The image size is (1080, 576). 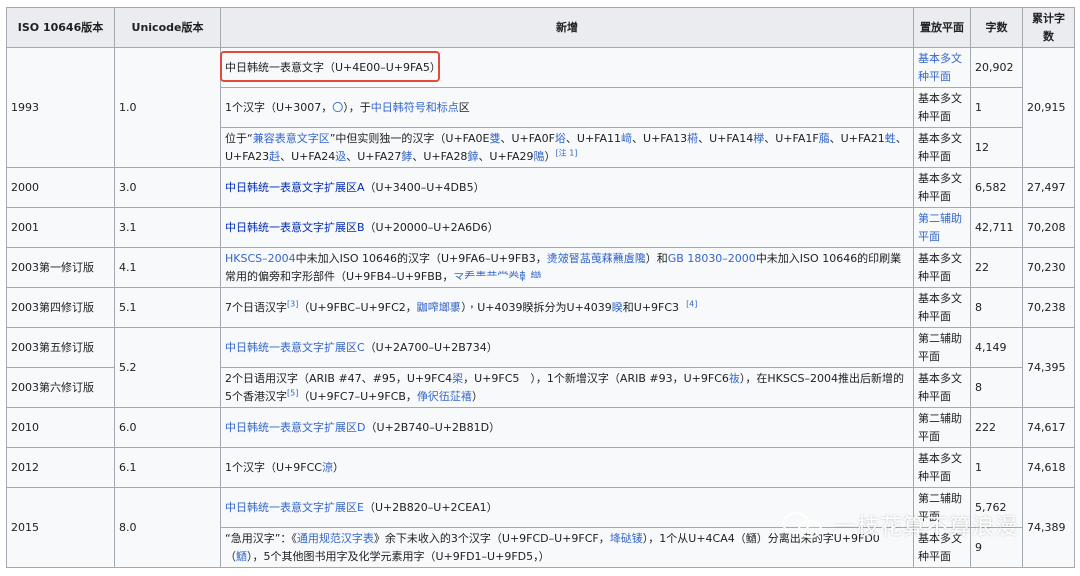 I want to click on char-link: 鿼鿽鿾鿿, so click(x=439, y=307).